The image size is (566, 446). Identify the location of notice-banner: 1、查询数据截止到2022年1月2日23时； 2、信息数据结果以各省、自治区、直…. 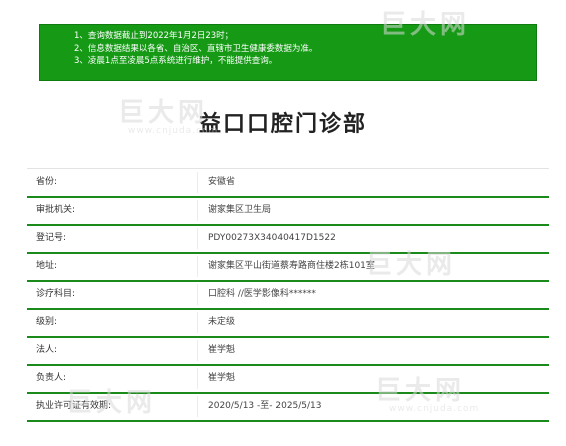
(288, 52).